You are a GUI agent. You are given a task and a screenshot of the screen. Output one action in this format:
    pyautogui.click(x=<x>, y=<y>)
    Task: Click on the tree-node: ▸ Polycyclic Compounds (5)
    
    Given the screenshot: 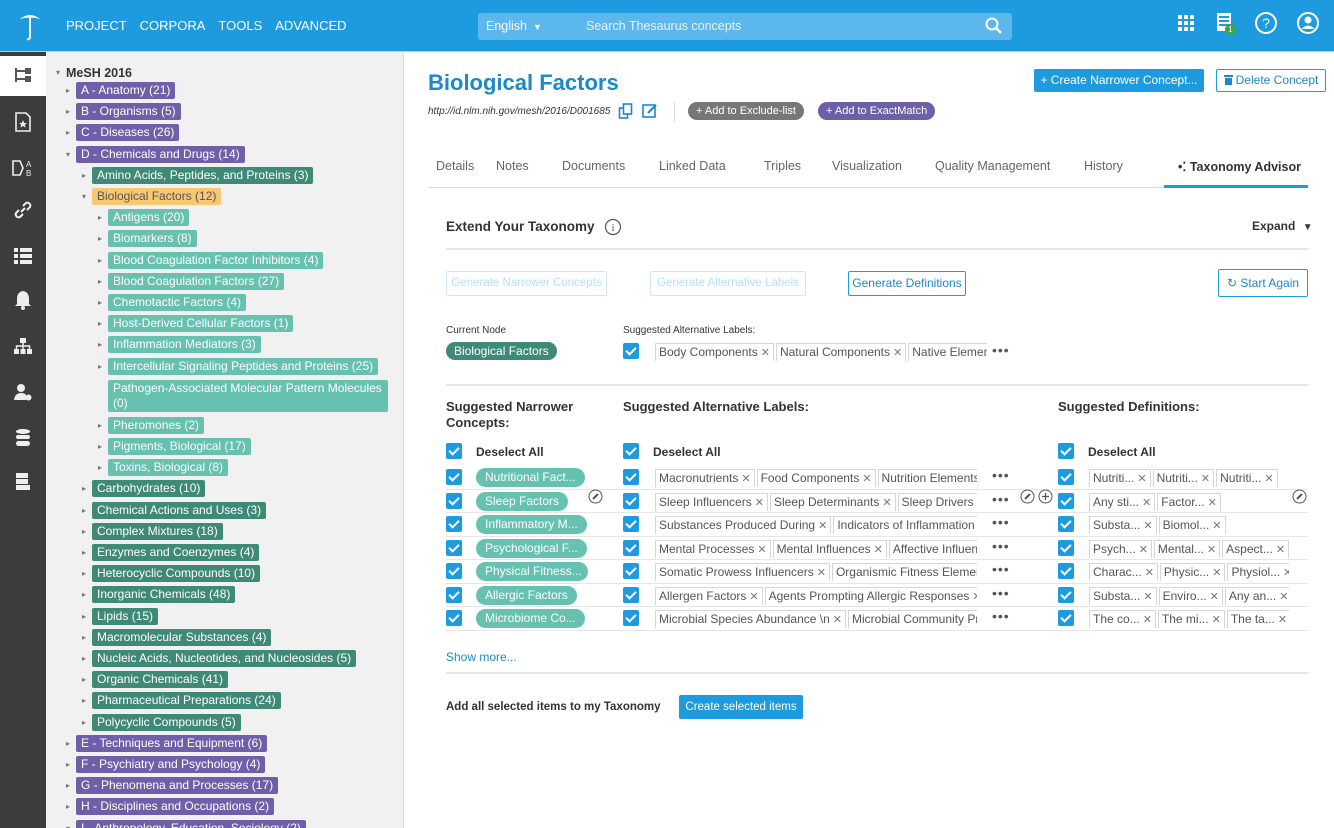 What is the action you would take?
    pyautogui.click(x=161, y=722)
    